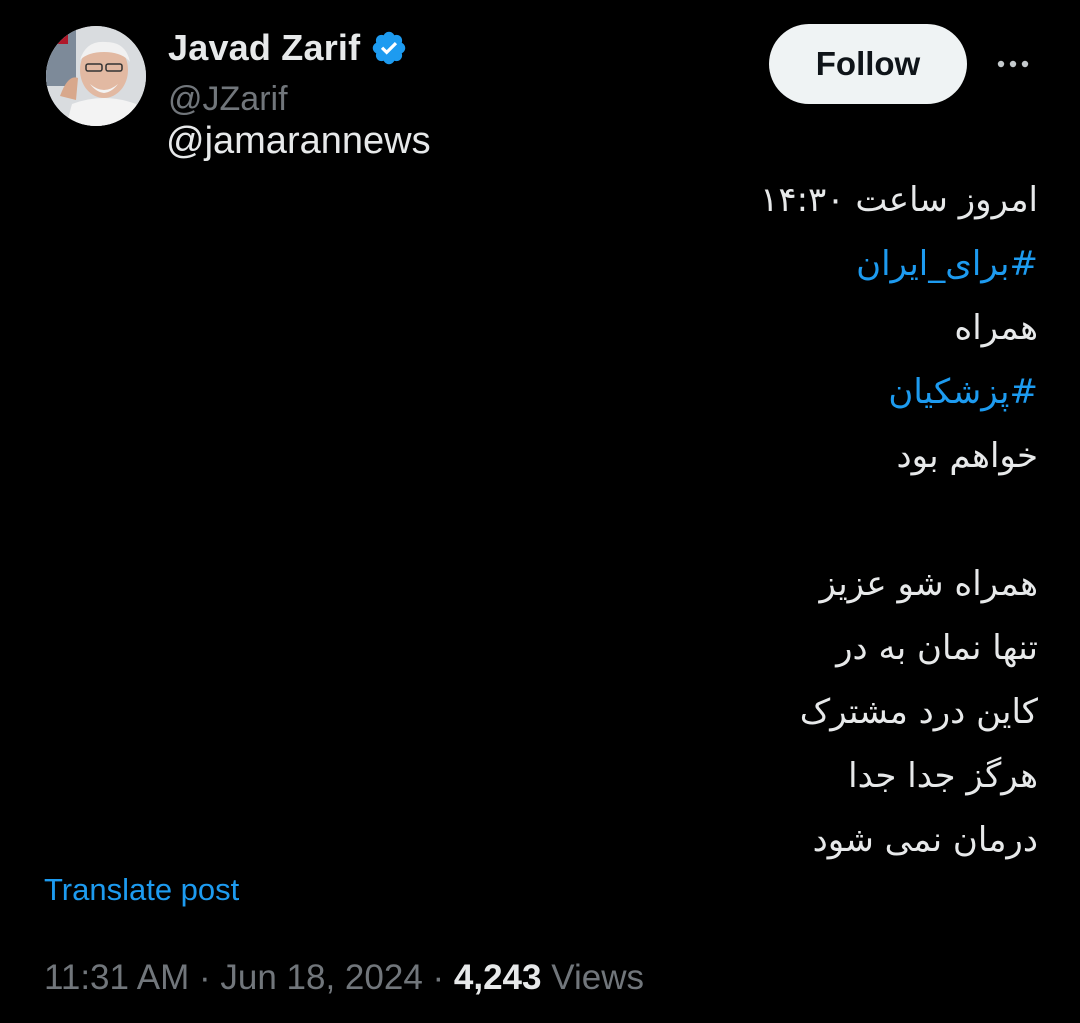 This screenshot has width=1080, height=1023. Describe the element at coordinates (116, 977) in the screenshot. I see `tweet-time: 11:31 AM` at that location.